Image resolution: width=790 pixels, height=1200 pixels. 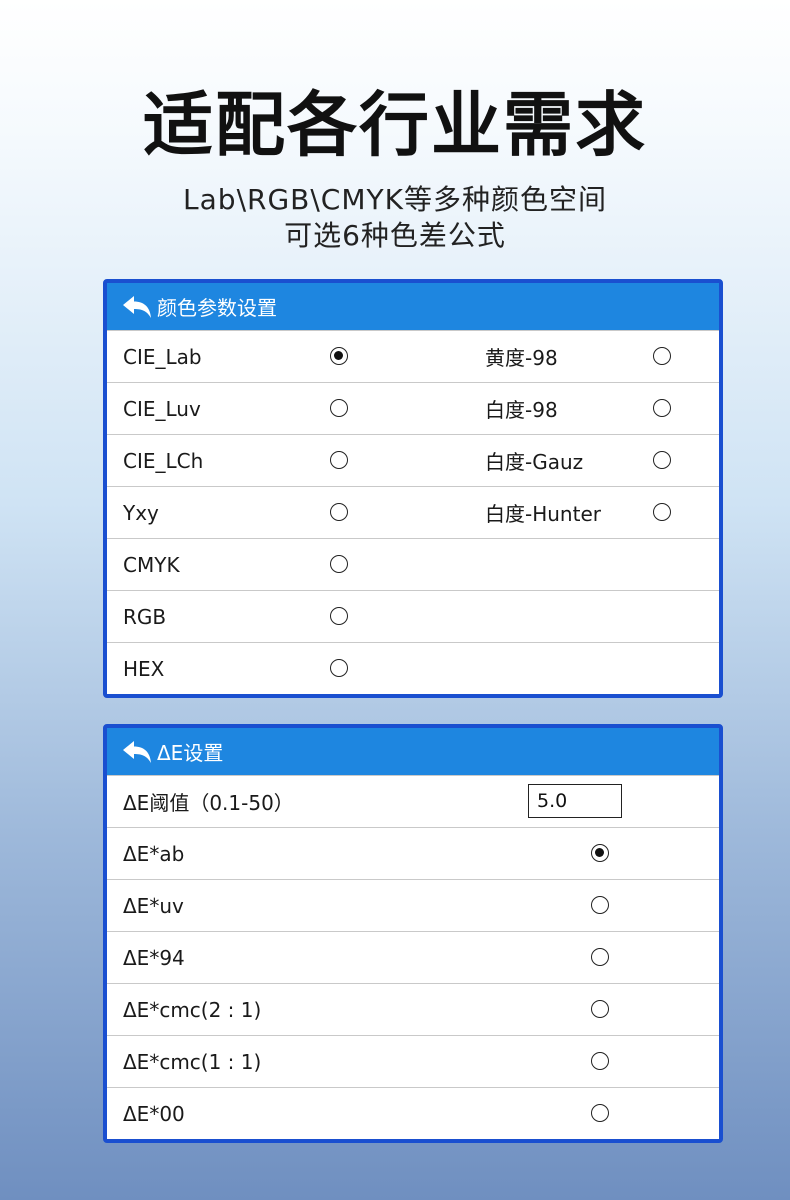 What do you see at coordinates (154, 1113) in the screenshot?
I see `option-label: ΔE*00` at bounding box center [154, 1113].